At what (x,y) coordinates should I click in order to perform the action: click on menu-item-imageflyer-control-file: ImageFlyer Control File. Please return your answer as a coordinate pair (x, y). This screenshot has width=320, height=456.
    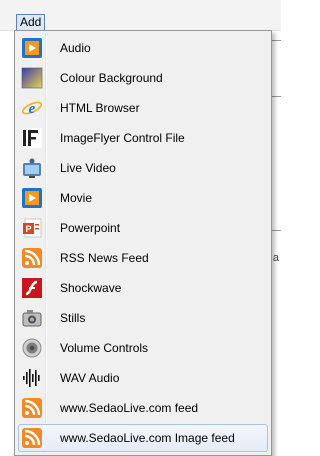
    Looking at the image, I should click on (143, 138).